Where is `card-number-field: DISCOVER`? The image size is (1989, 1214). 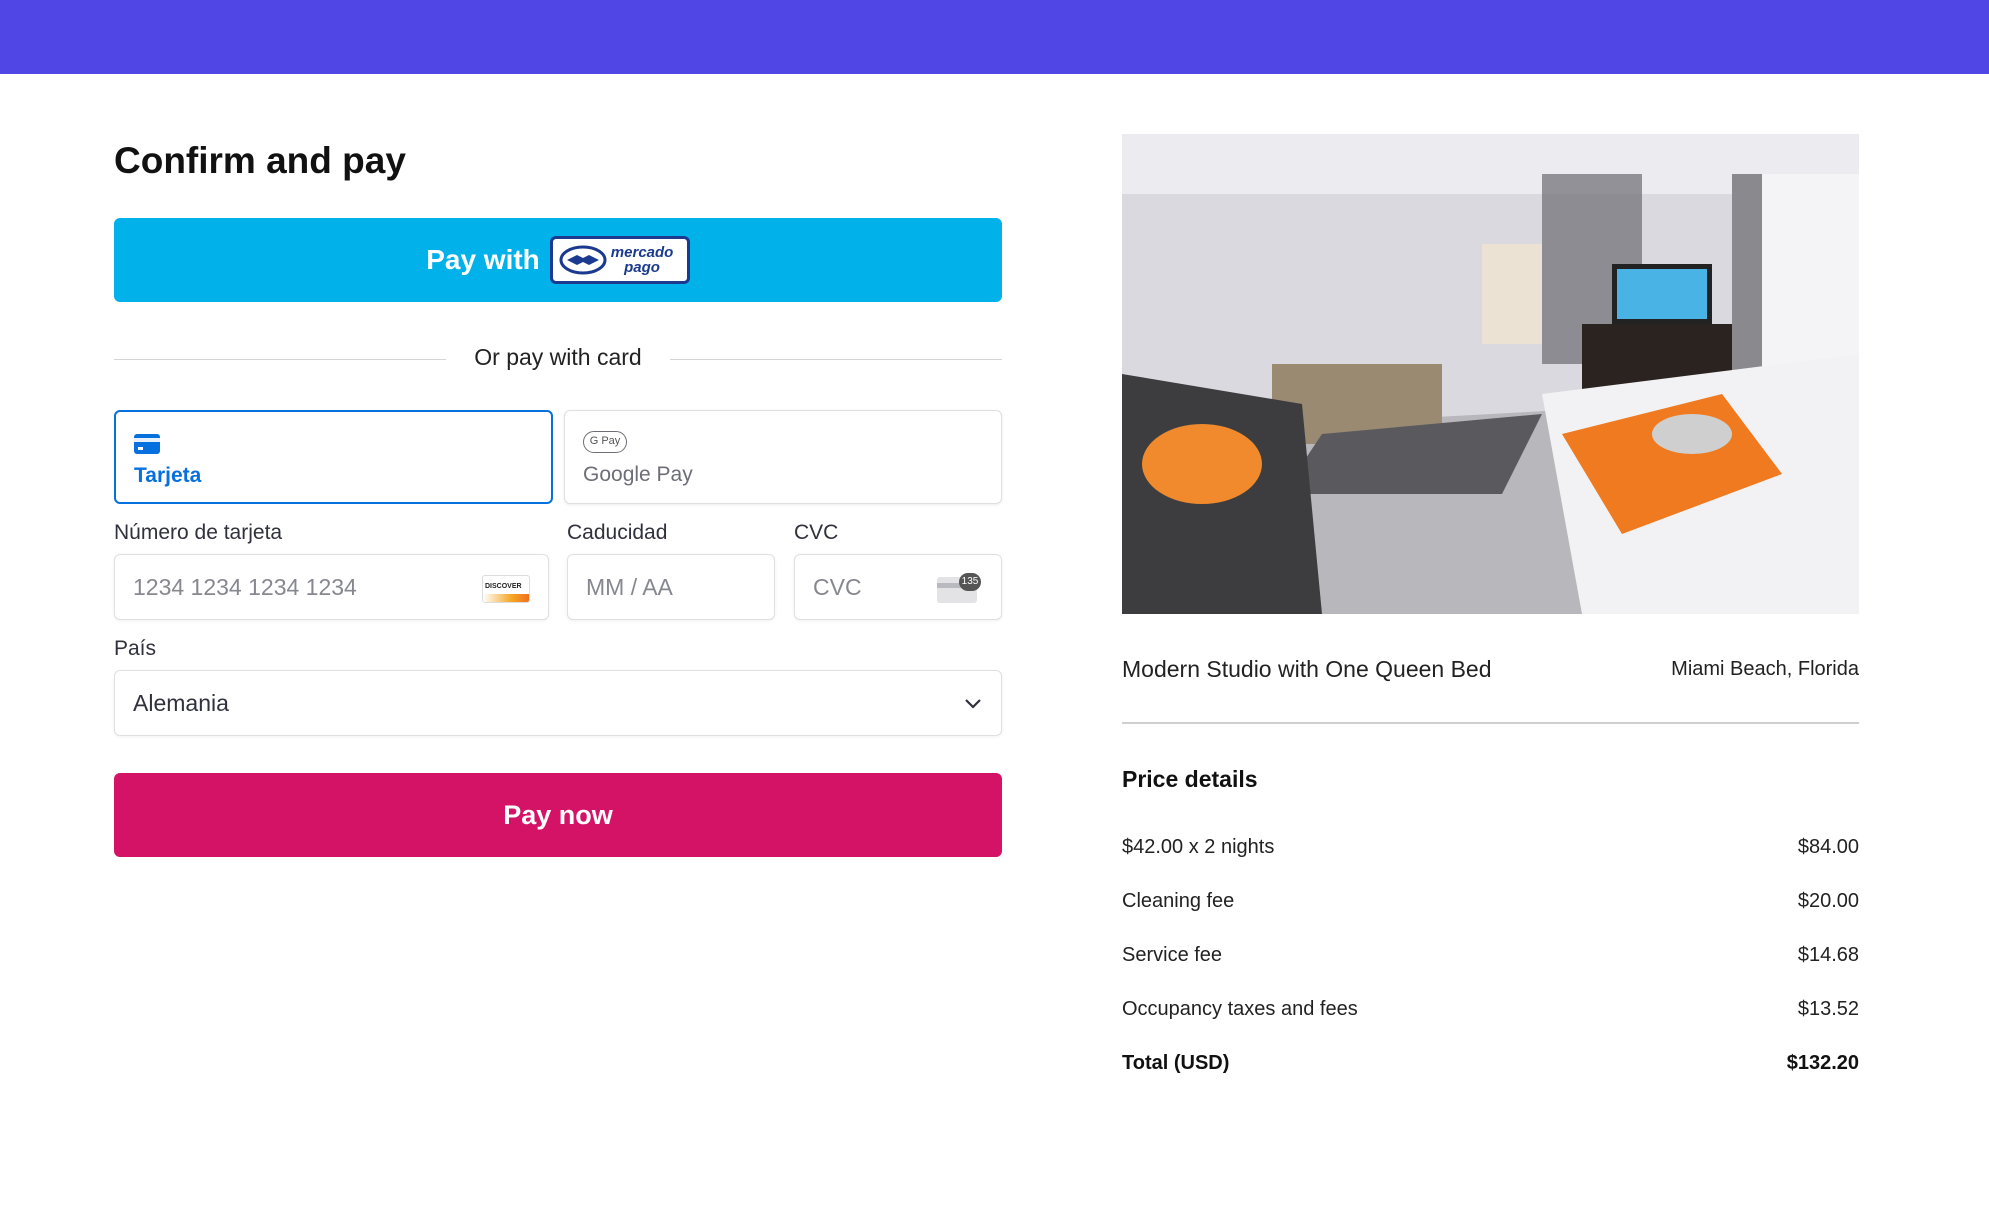 card-number-field: DISCOVER is located at coordinates (331, 587).